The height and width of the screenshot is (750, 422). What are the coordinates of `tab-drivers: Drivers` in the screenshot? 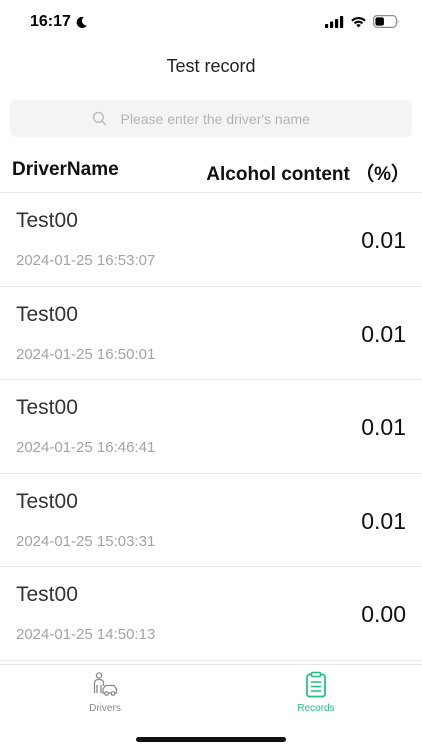 It's located at (105, 693).